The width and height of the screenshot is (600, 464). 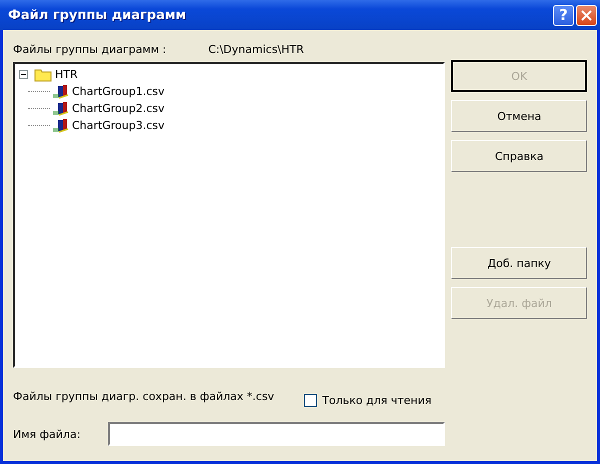 I want to click on filename-label: Имя файла:, so click(x=46, y=434).